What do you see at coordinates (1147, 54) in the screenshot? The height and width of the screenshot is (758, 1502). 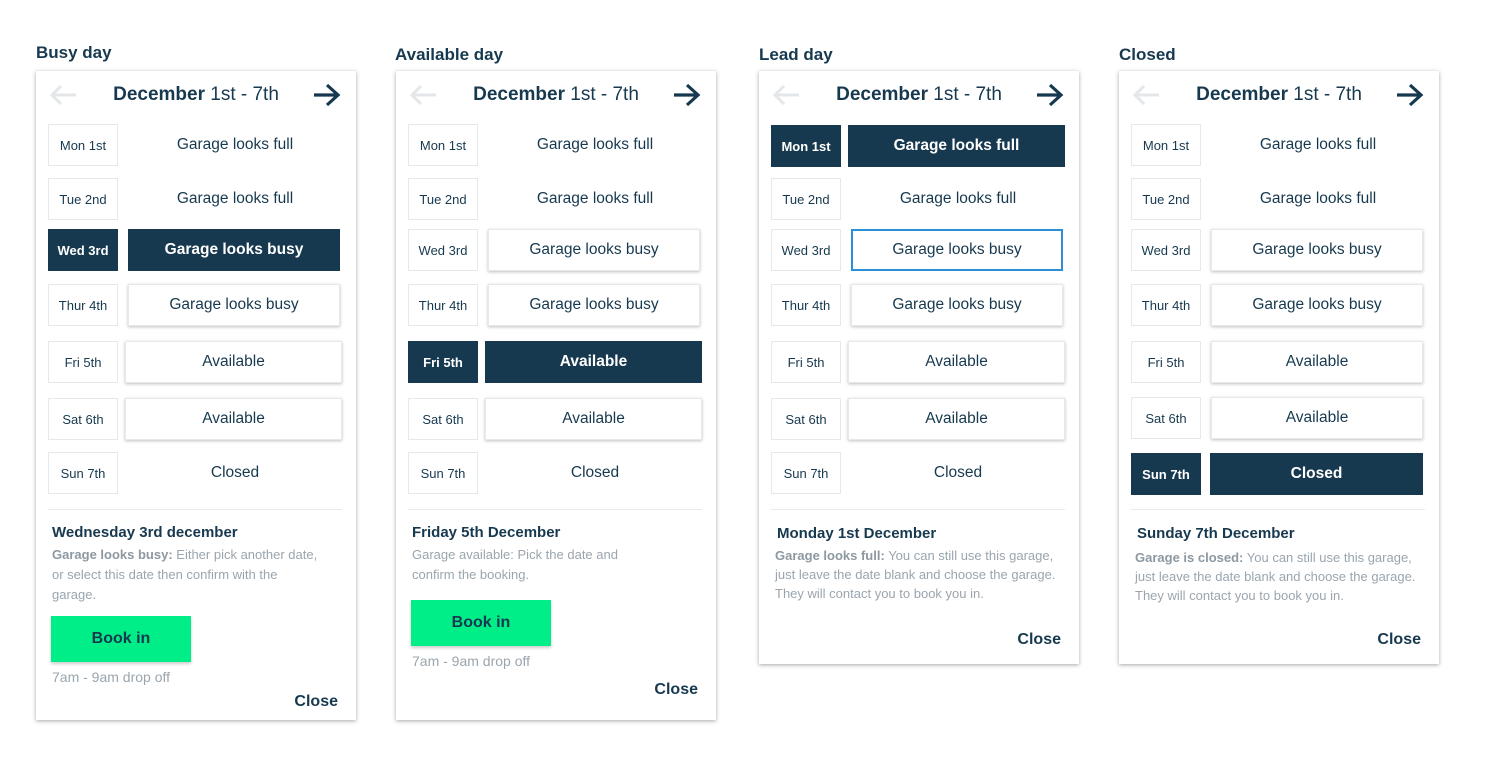 I see `panel-title: Closed` at bounding box center [1147, 54].